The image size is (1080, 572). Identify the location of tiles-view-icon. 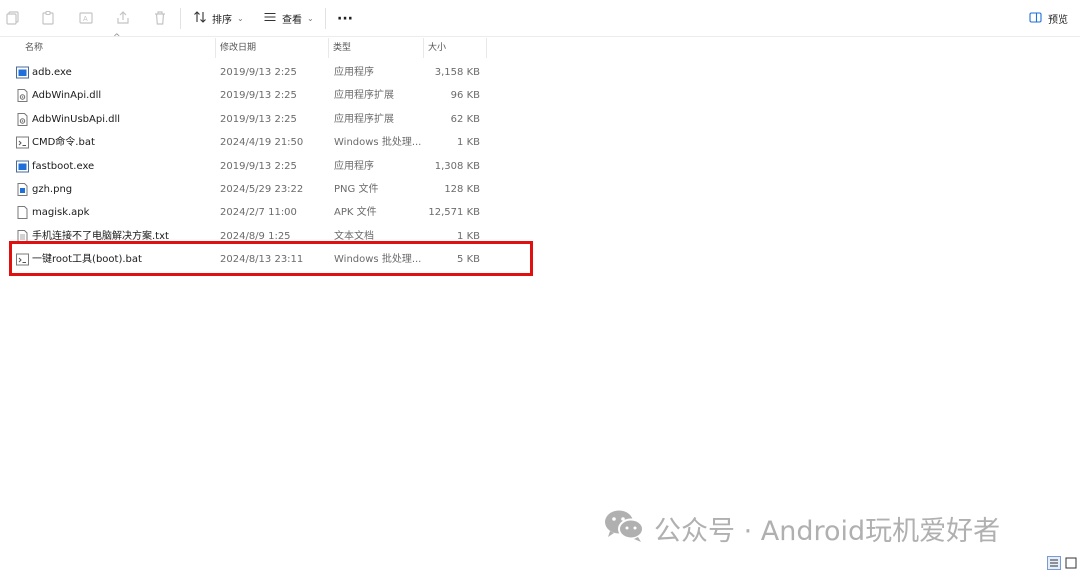
(1071, 563).